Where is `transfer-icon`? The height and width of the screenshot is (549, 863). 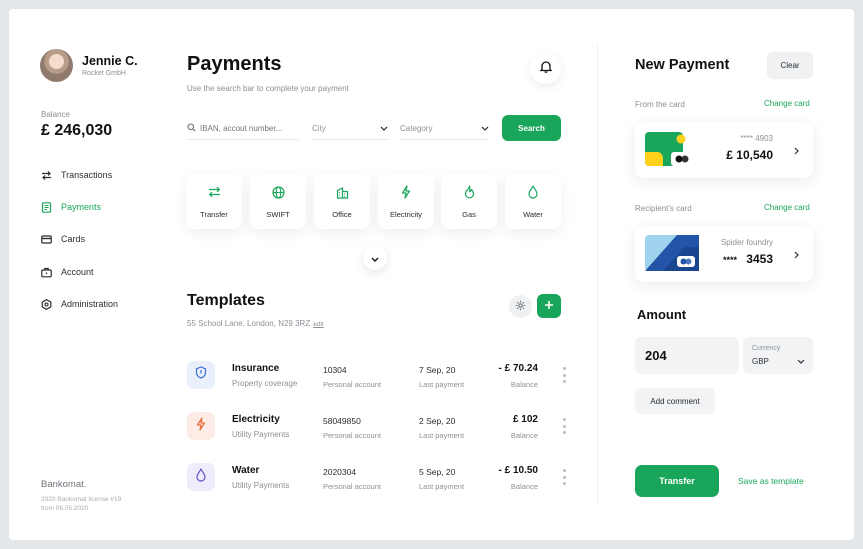
transfer-icon is located at coordinates (214, 192).